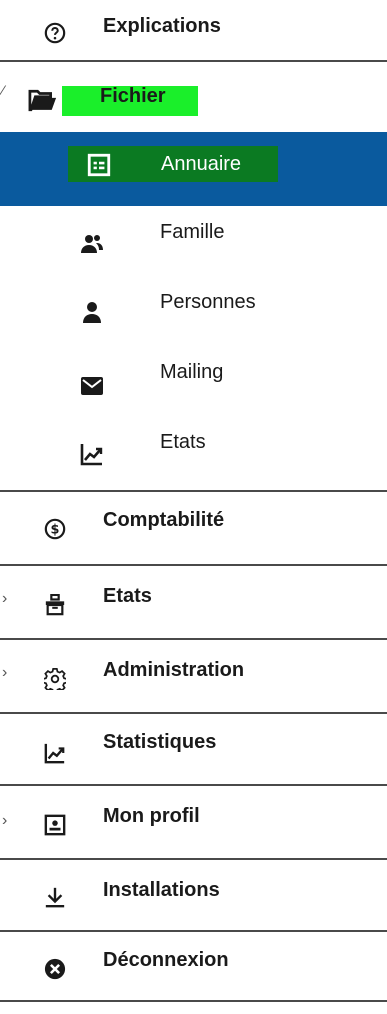  What do you see at coordinates (166, 960) in the screenshot?
I see `menu-label-deconnexion: Déconnexion` at bounding box center [166, 960].